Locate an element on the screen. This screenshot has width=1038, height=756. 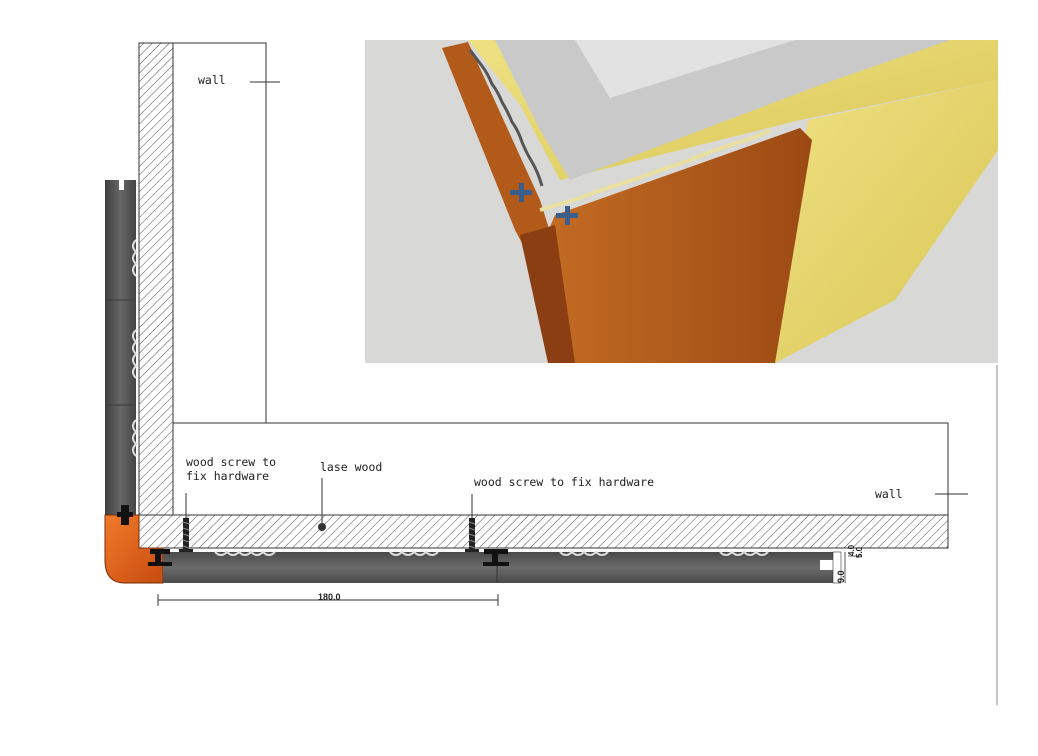
vertical-panel is located at coordinates (121, 347).